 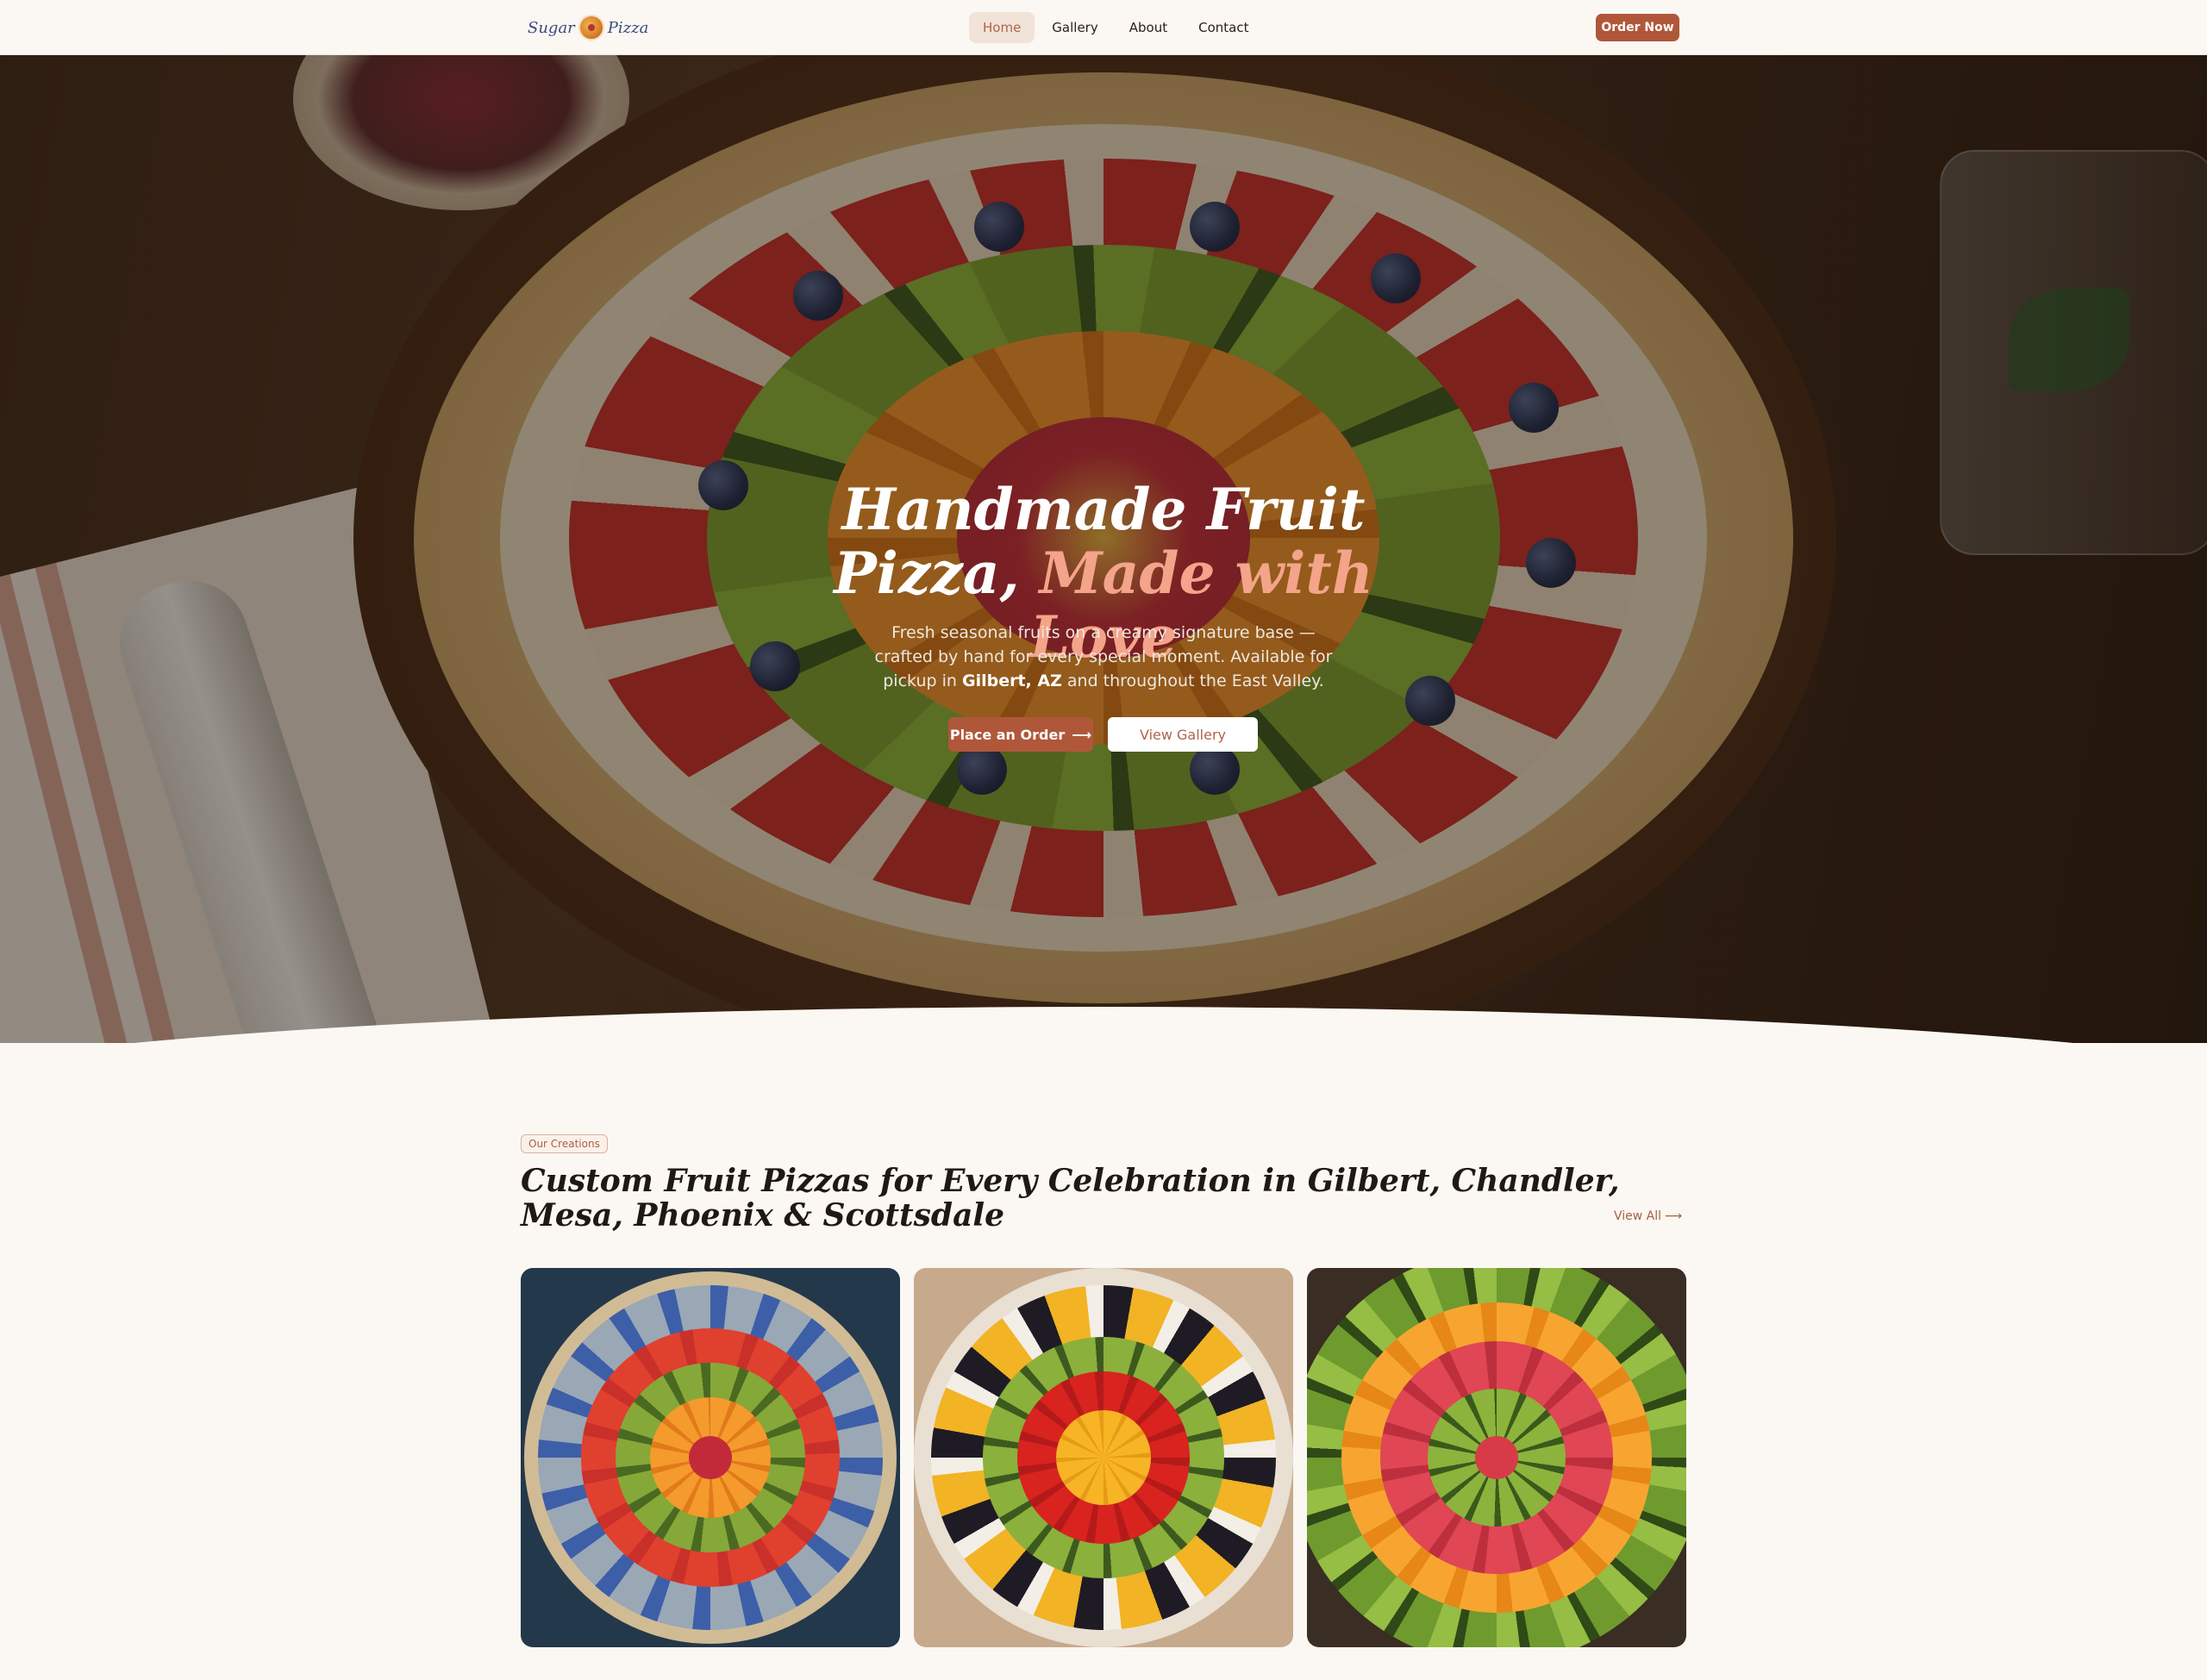 I want to click on nav-link-gallery: Gallery, so click(x=1074, y=28).